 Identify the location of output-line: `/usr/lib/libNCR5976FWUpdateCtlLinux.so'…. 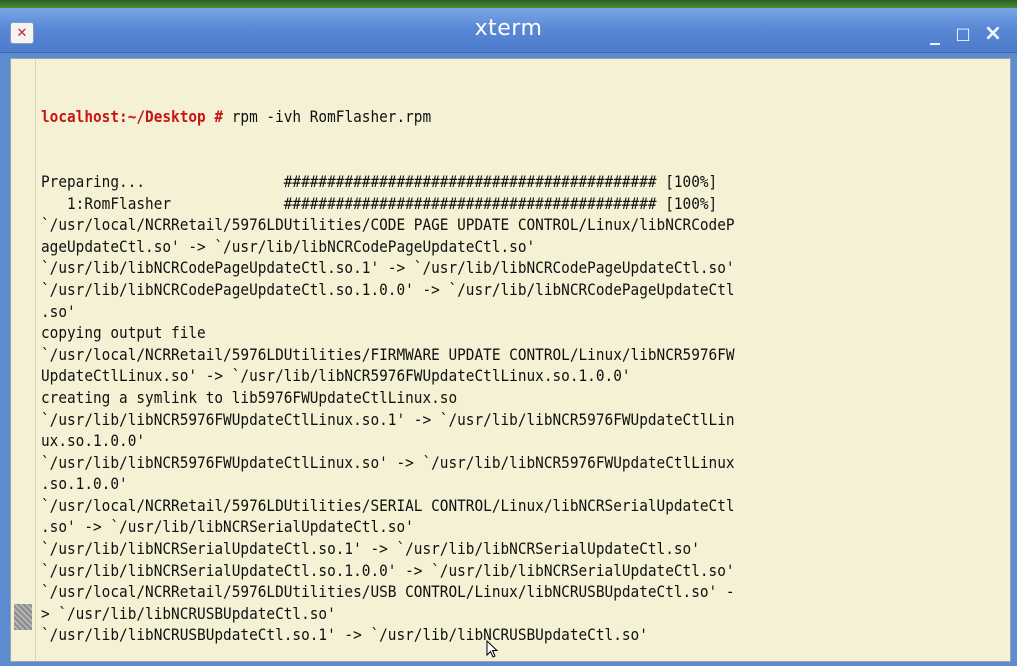
(388, 462).